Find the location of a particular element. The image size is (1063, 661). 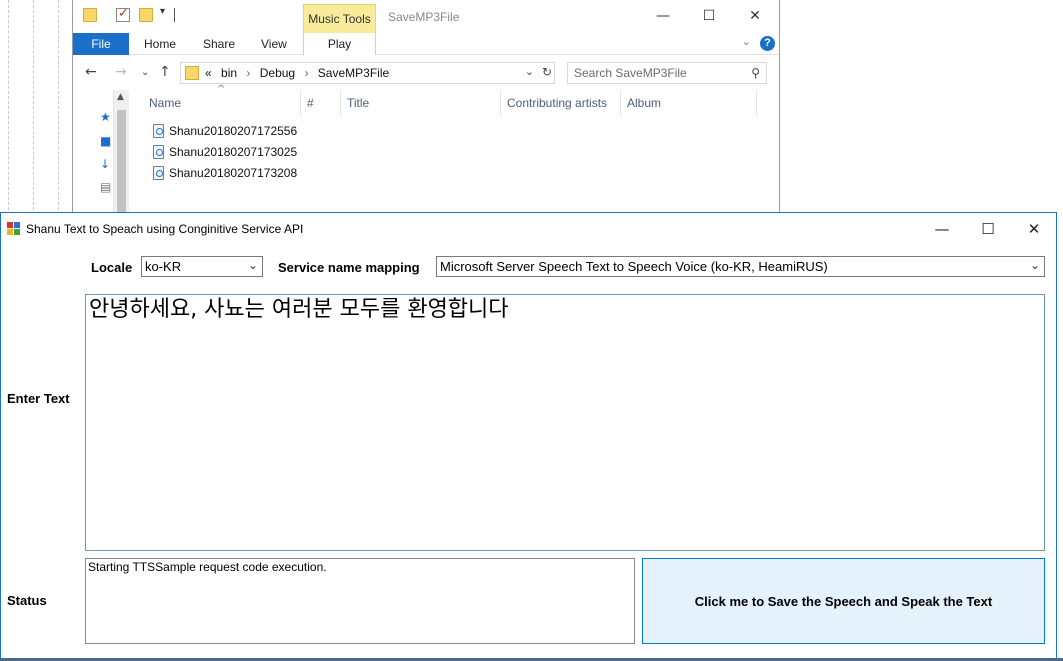

properties-check-icon is located at coordinates (123, 14).